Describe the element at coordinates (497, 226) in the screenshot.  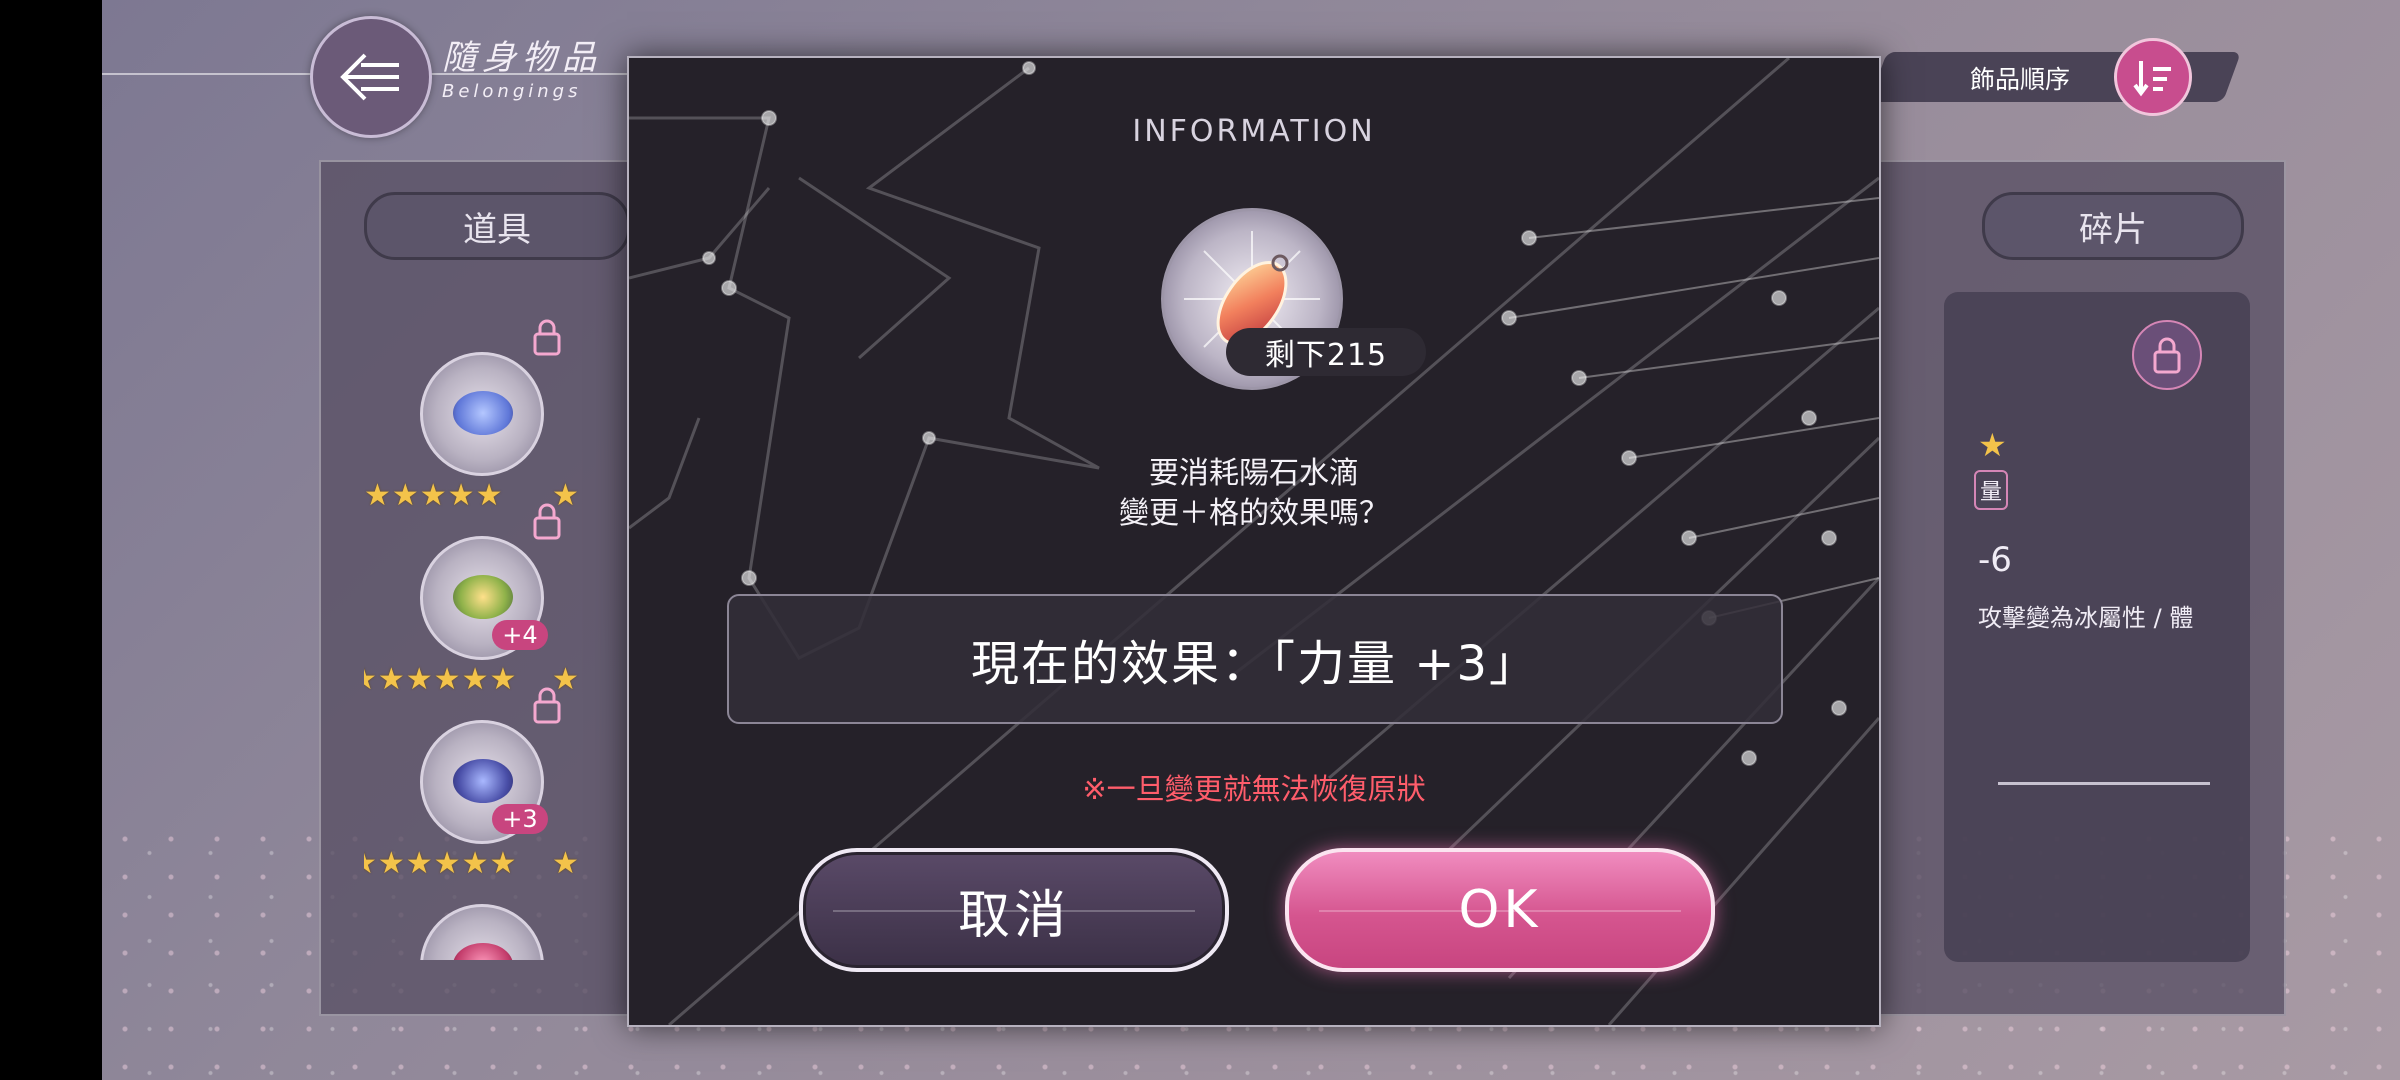
I see `tab-items: 道具` at that location.